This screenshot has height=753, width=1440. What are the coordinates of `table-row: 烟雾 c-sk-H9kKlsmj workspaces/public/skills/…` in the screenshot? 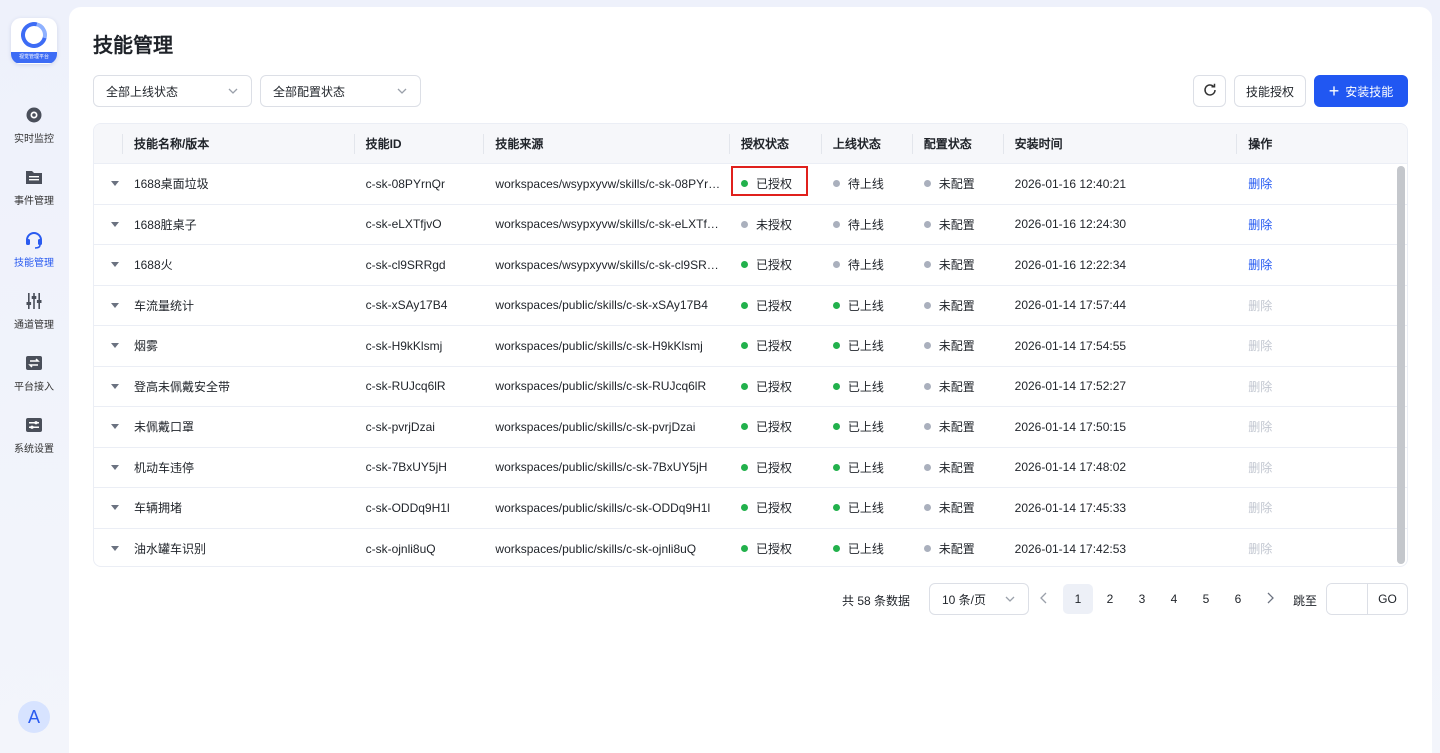 It's located at (750, 346).